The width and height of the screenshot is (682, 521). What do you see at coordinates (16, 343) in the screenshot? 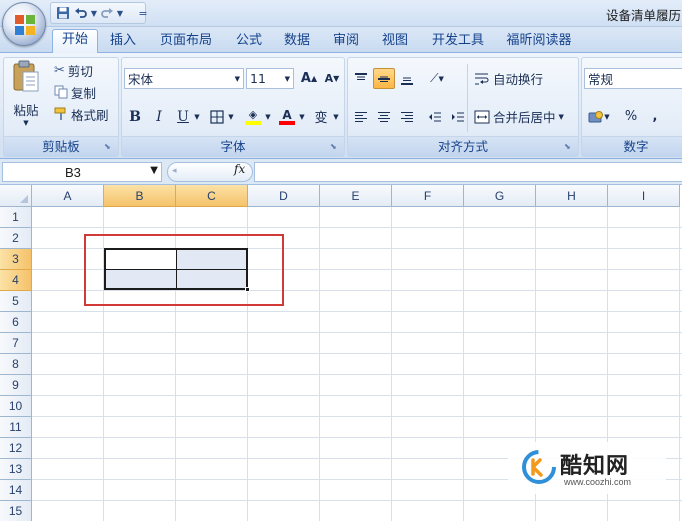
I see `row-header-7: 7` at bounding box center [16, 343].